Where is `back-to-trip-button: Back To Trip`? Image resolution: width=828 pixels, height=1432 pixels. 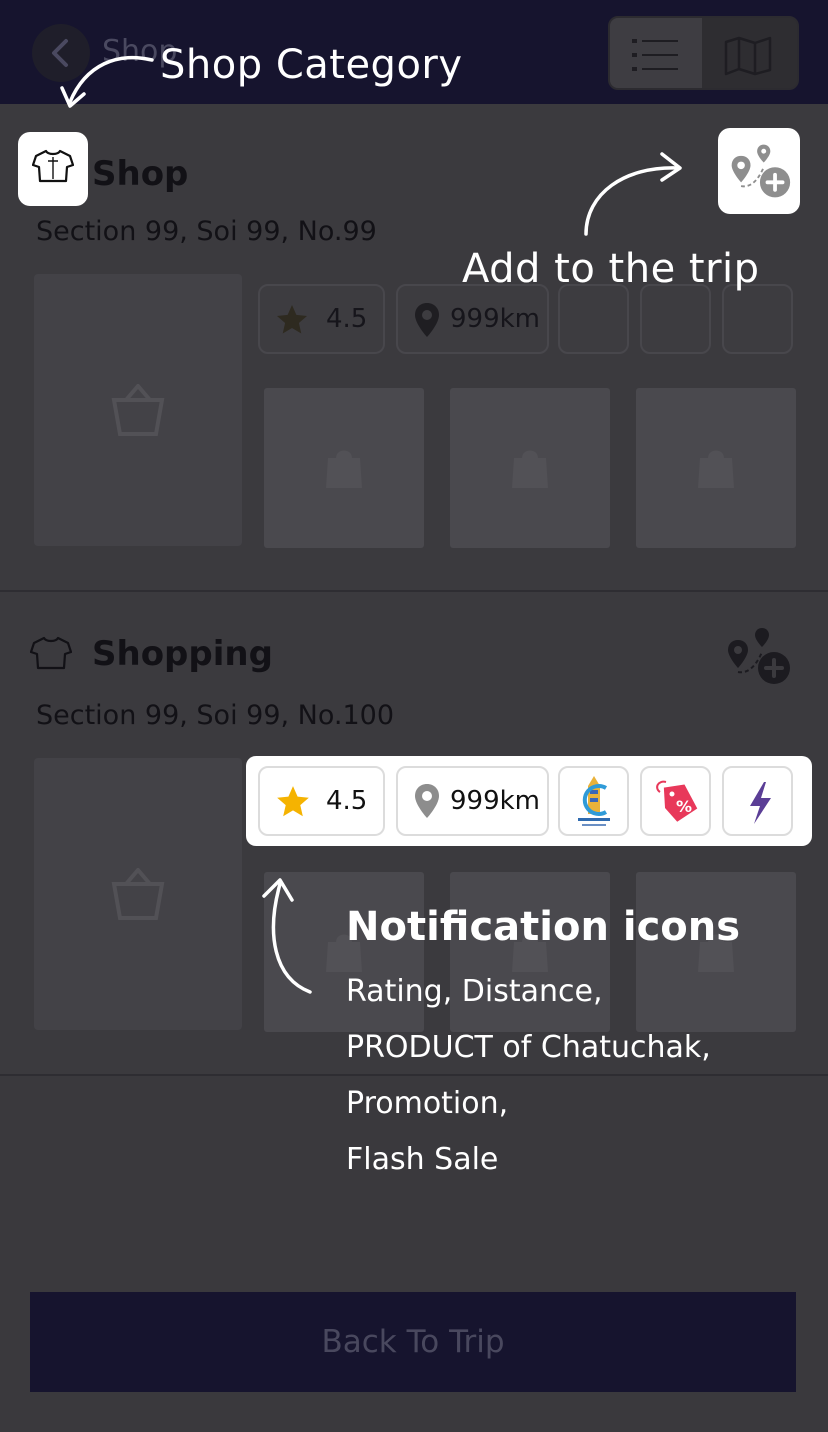
back-to-trip-button: Back To Trip is located at coordinates (413, 1342).